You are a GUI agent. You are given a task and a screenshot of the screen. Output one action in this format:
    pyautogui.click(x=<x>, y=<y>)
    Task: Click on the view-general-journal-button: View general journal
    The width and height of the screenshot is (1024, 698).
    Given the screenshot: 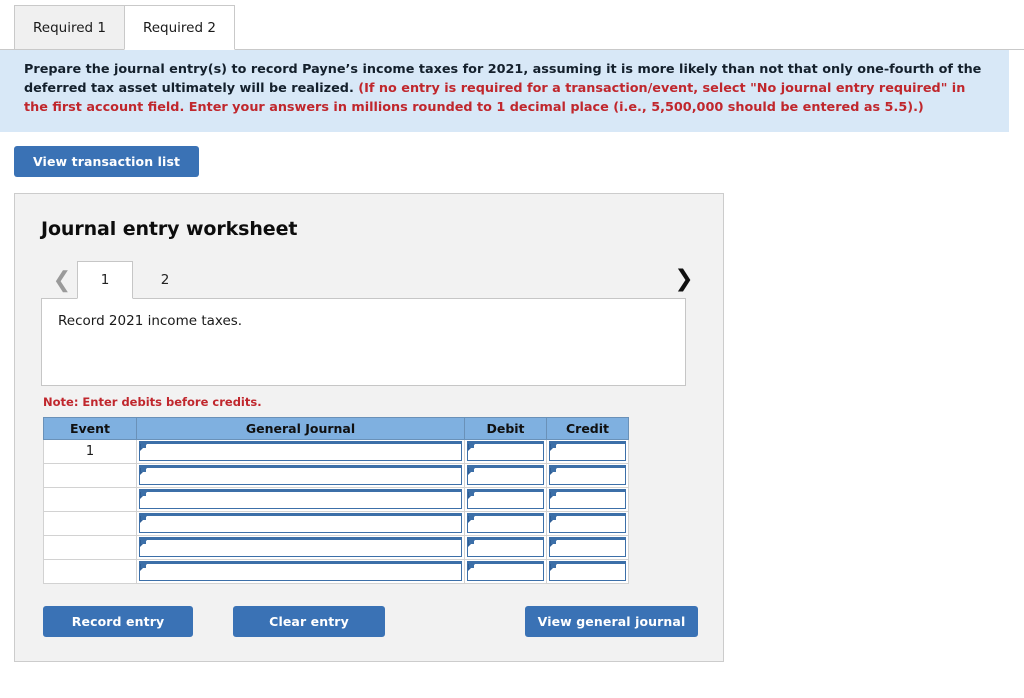 What is the action you would take?
    pyautogui.click(x=611, y=621)
    